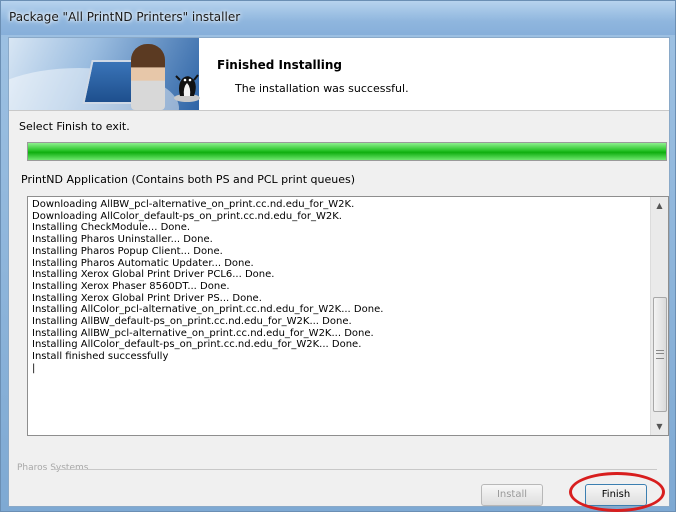  What do you see at coordinates (322, 88) in the screenshot?
I see `banner-subtitle: The installation was successful.` at bounding box center [322, 88].